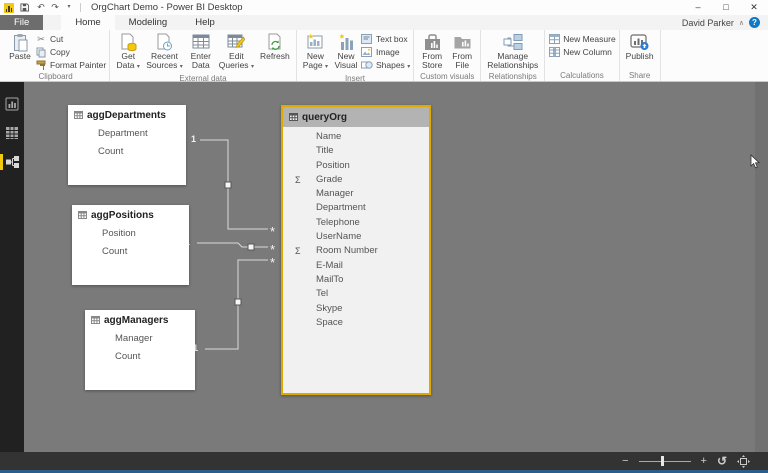 The height and width of the screenshot is (473, 768). I want to click on publish-button: Publish, so click(640, 46).